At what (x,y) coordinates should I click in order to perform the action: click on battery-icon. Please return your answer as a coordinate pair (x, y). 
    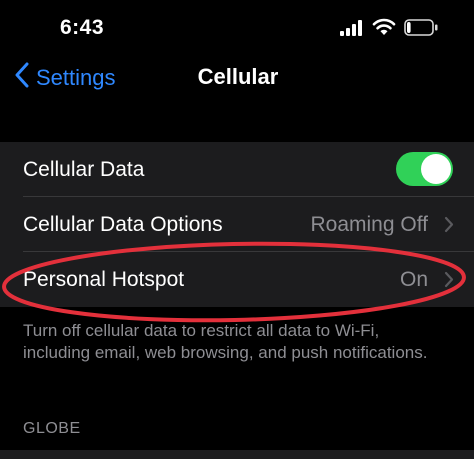
    Looking at the image, I should click on (421, 30).